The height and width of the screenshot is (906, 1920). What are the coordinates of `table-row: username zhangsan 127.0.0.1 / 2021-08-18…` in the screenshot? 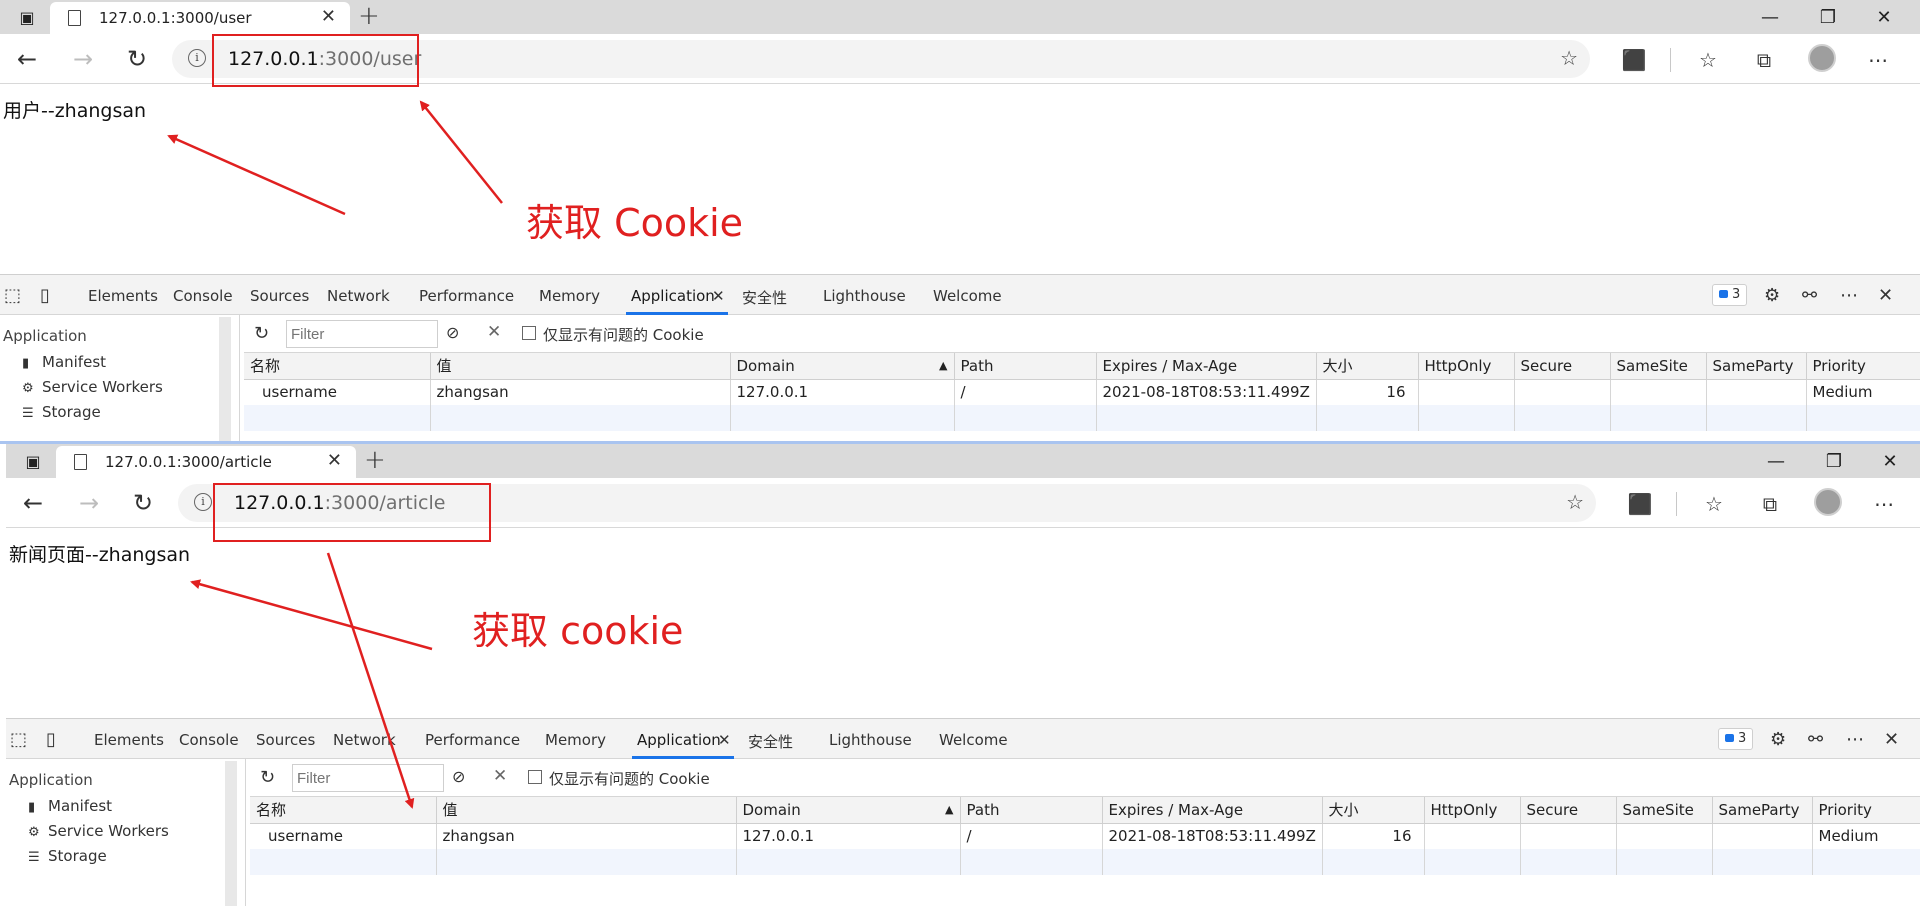 It's located at (1082, 392).